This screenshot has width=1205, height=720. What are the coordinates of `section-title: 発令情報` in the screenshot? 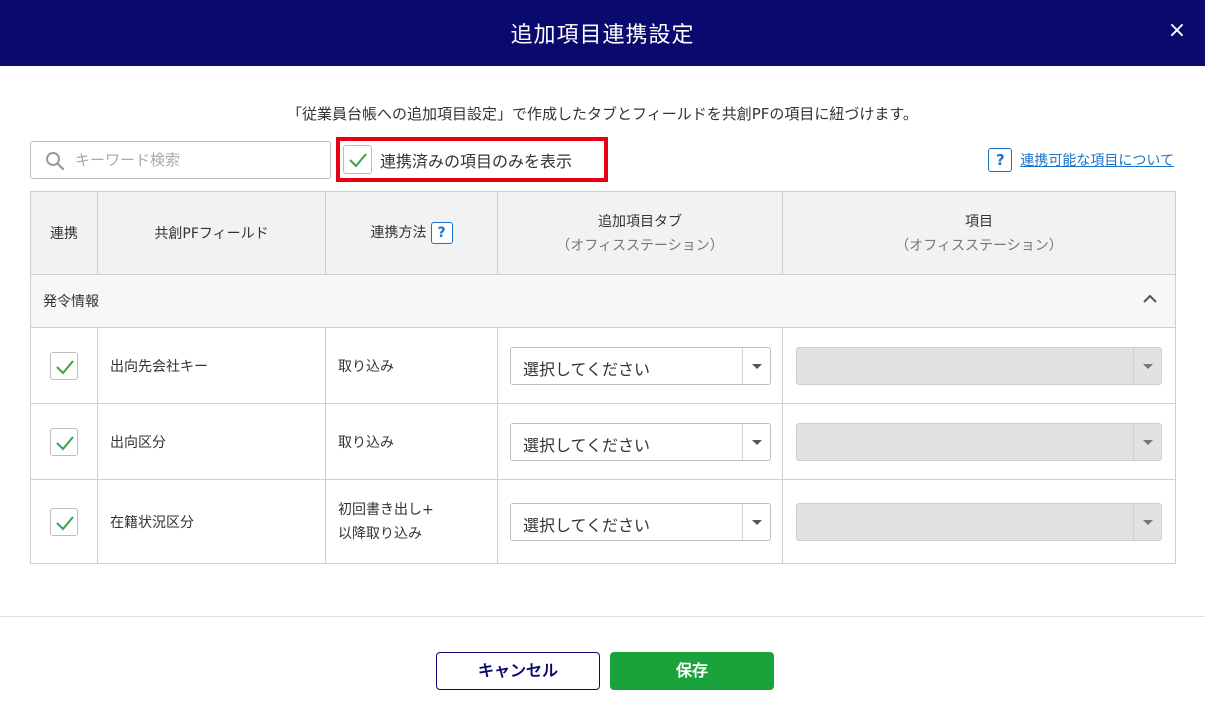 It's located at (71, 302).